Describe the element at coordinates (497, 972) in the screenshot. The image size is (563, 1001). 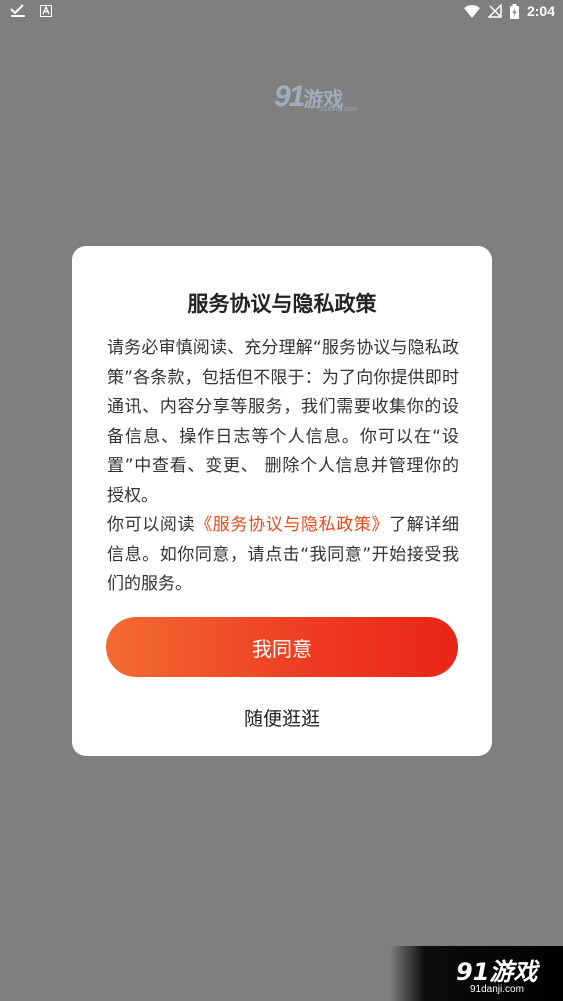
I see `watermark-logo: 91游戏` at that location.